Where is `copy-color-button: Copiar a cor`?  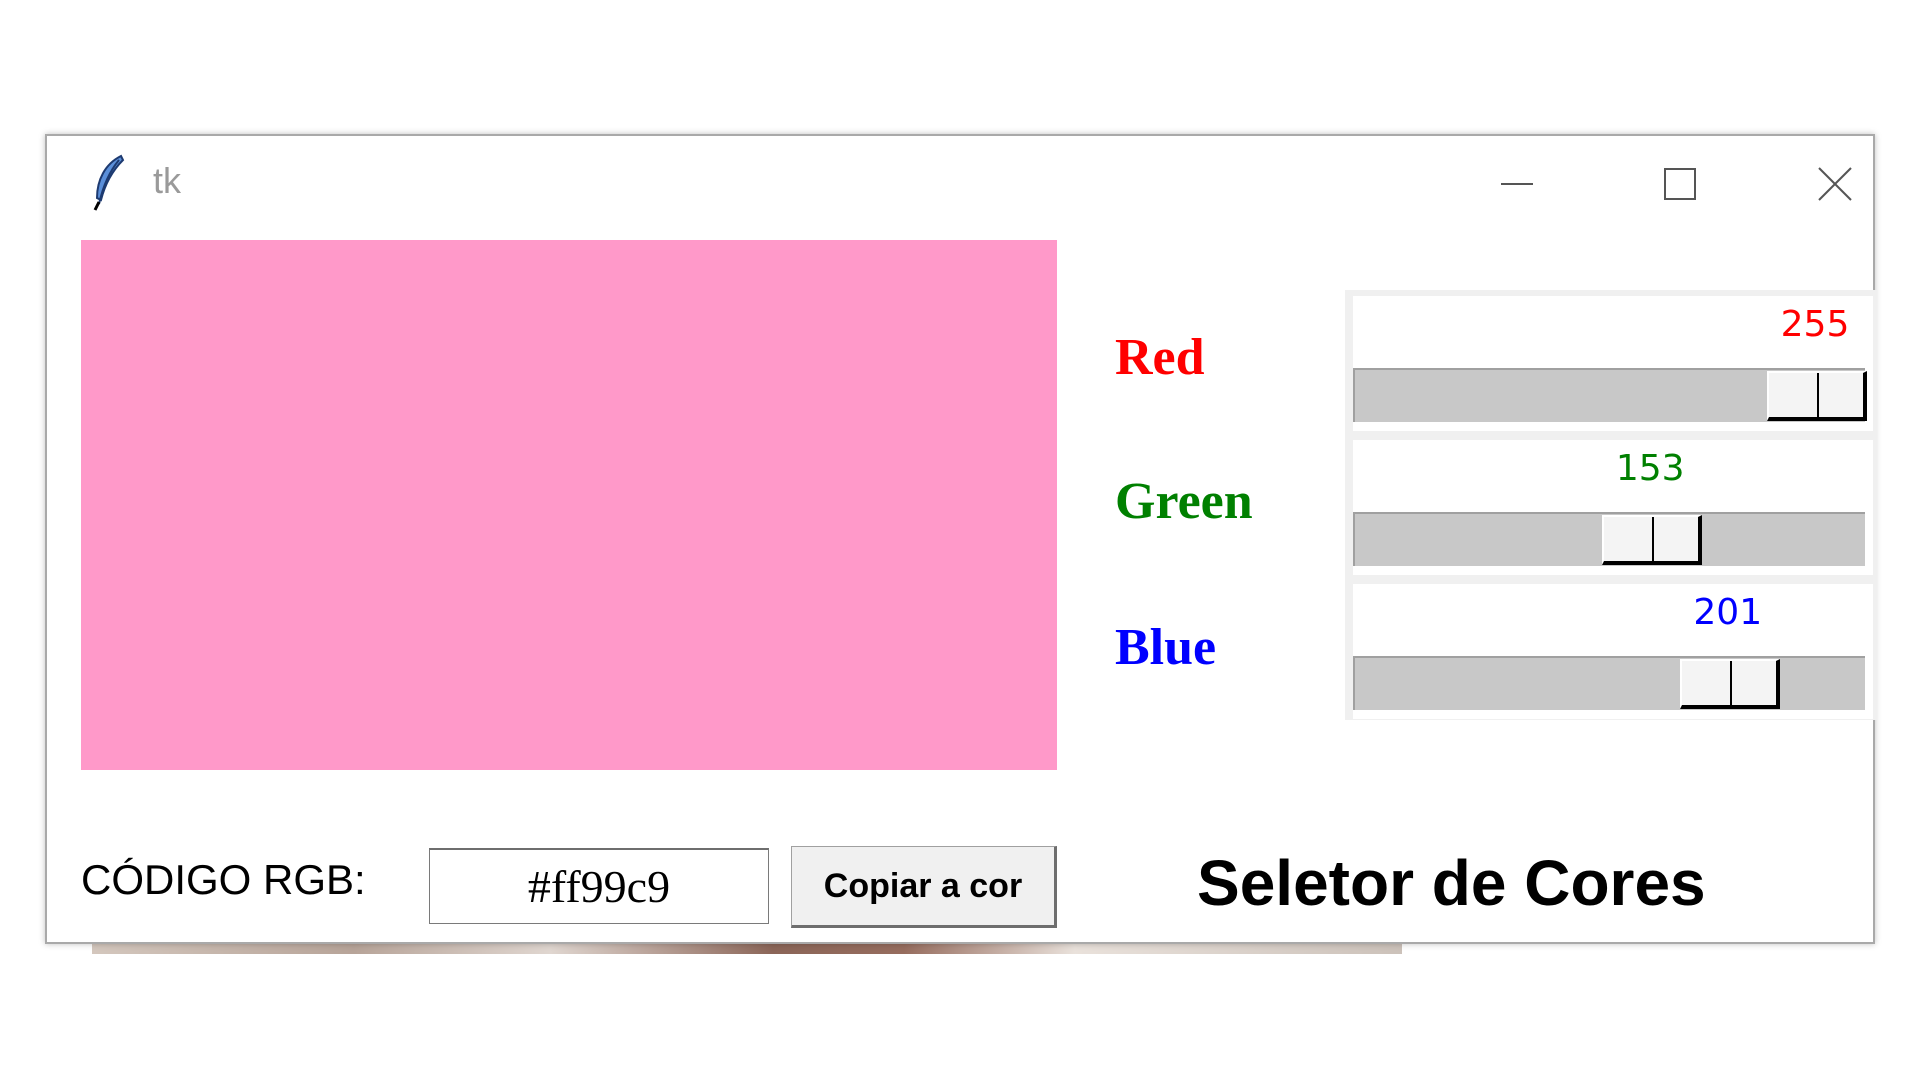
copy-color-button: Copiar a cor is located at coordinates (924, 887).